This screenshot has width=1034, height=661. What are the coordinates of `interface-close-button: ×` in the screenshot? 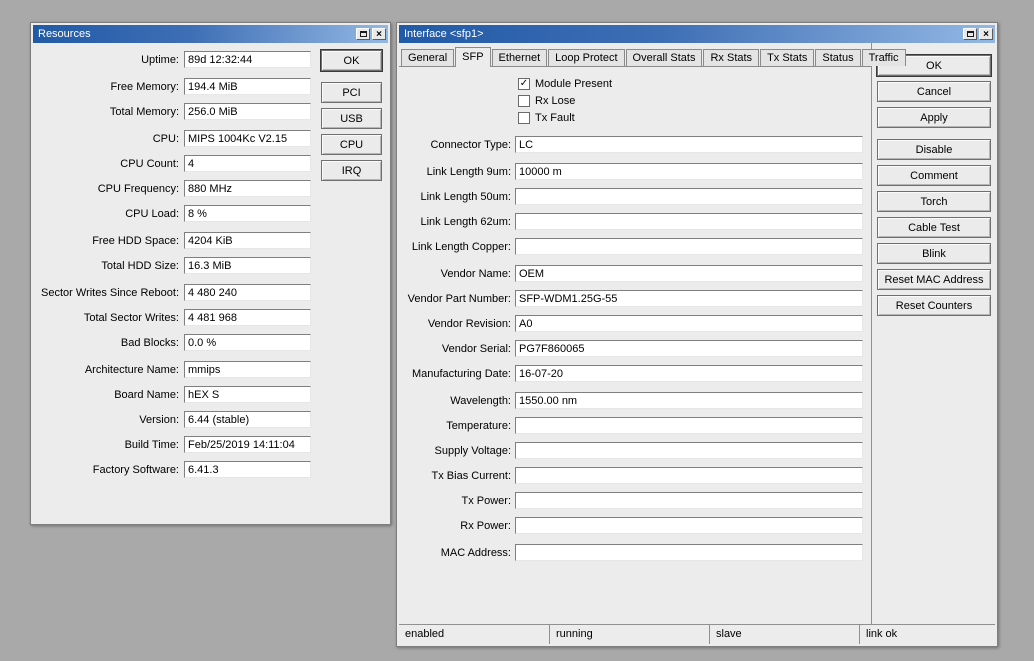 It's located at (986, 34).